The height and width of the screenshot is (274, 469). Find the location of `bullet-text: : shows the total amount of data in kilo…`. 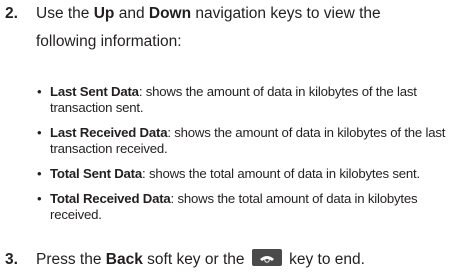

bullet-text: : shows the total amount of data in kilo… is located at coordinates (281, 173).